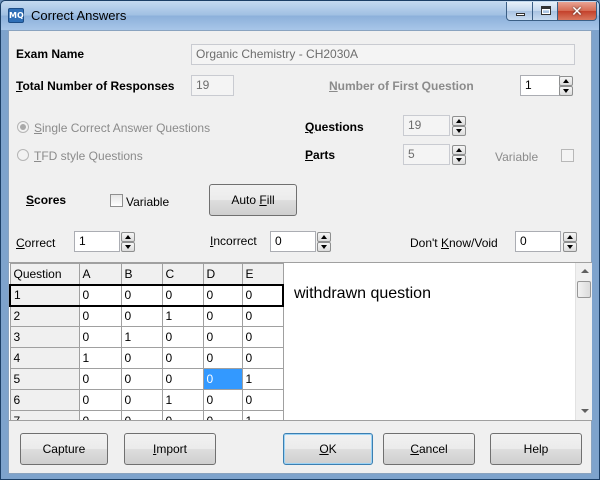 The height and width of the screenshot is (480, 600). Describe the element at coordinates (170, 449) in the screenshot. I see `import-button: Import` at that location.